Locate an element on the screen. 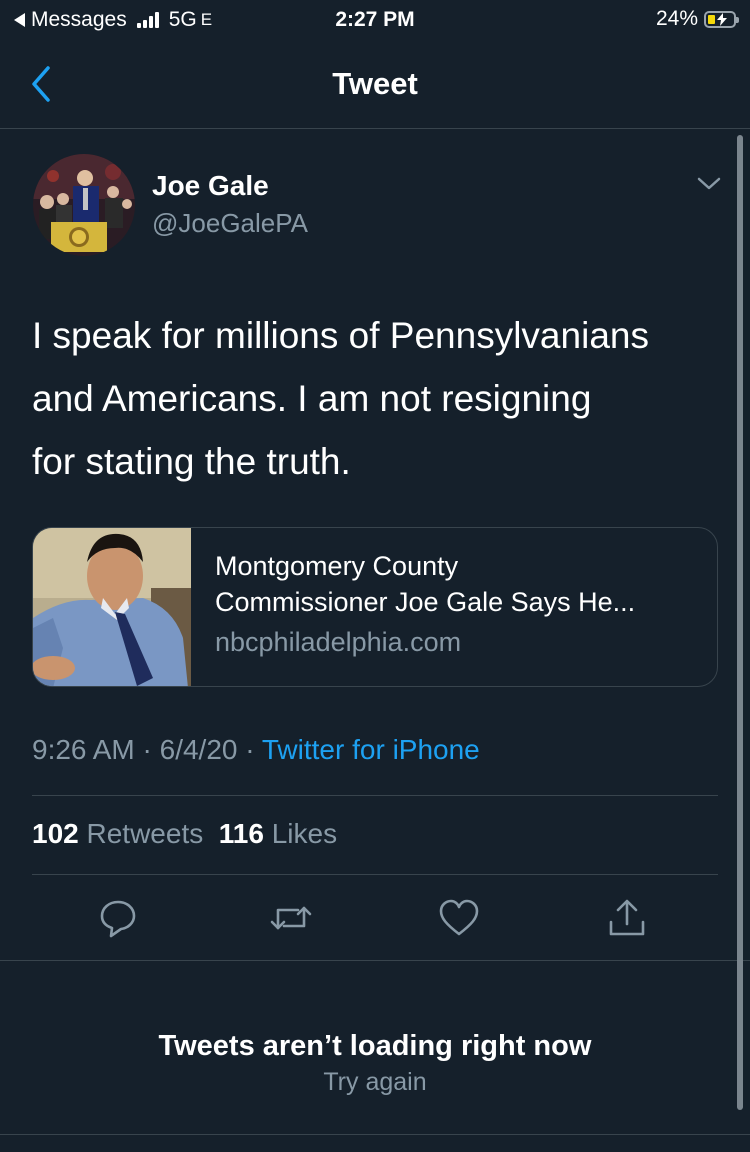 Image resolution: width=750 pixels, height=1152 pixels. tweet-stats: 102 Retweets 116 Likes is located at coordinates (184, 834).